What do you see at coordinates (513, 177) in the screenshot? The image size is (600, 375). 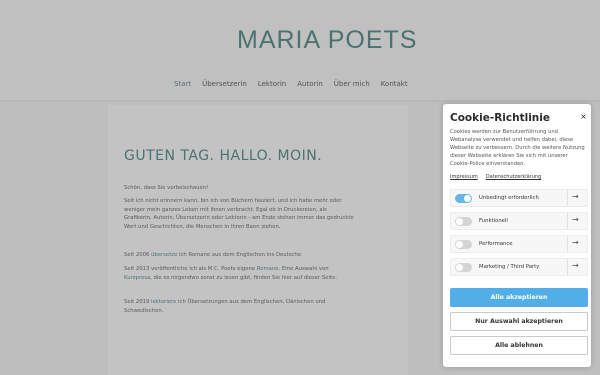 I see `link-datenschutz: Datenschutzerklärung` at bounding box center [513, 177].